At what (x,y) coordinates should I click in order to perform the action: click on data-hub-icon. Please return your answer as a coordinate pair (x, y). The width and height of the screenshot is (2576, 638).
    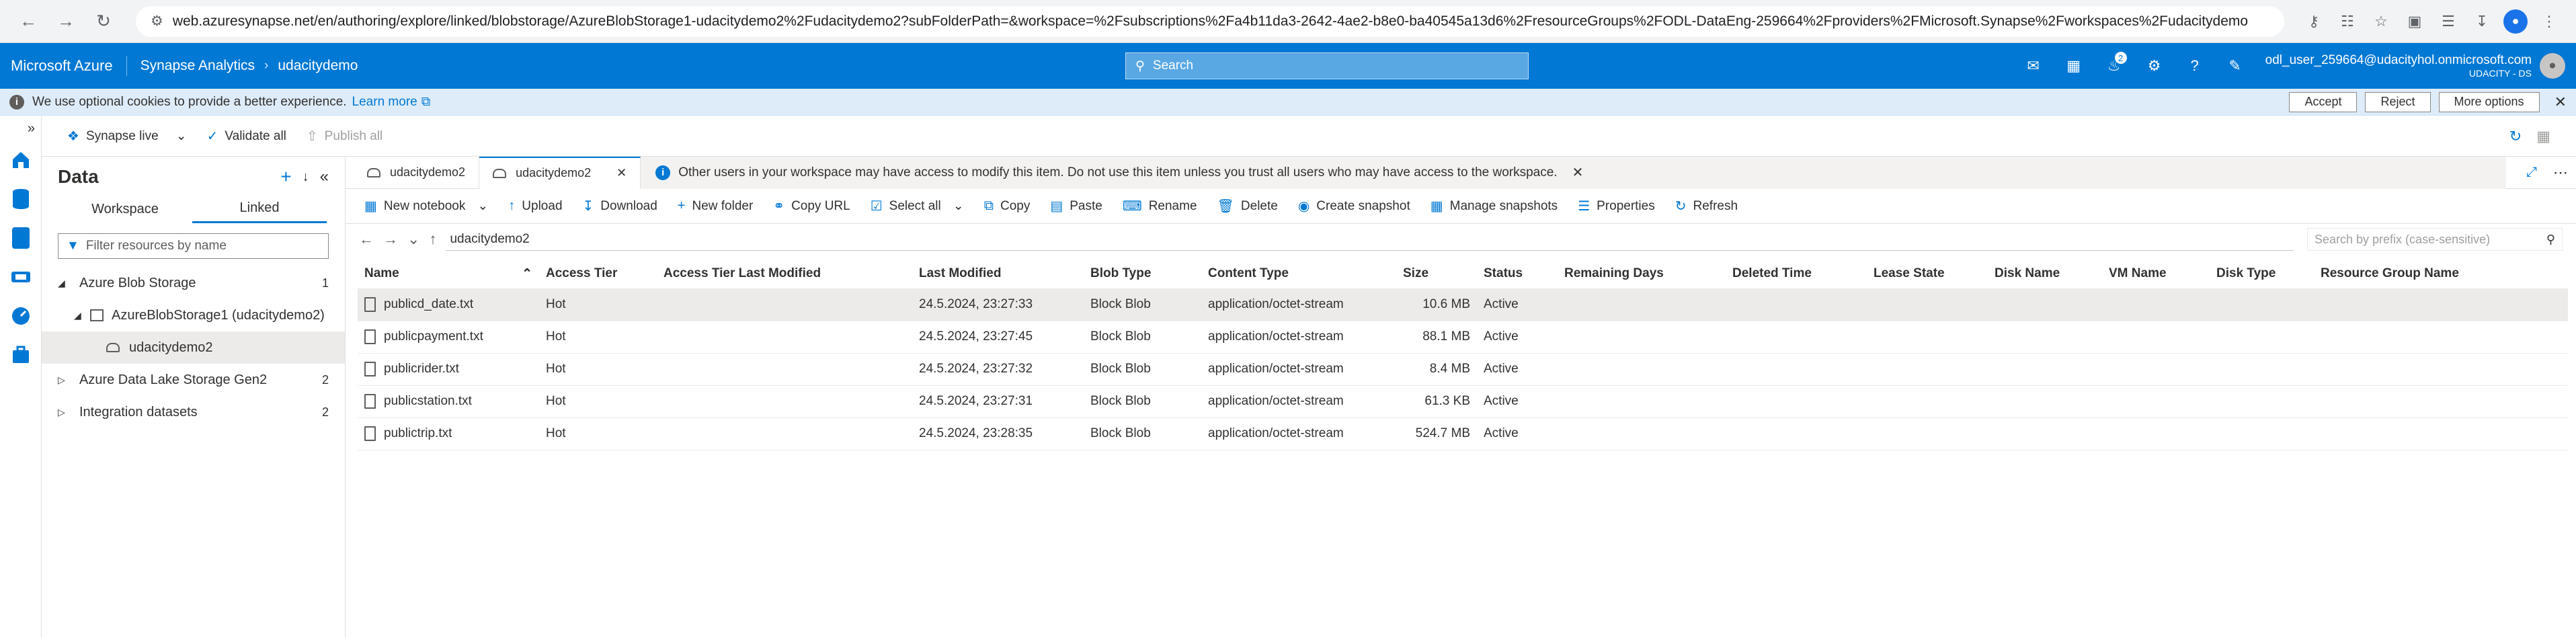
    Looking at the image, I should click on (21, 199).